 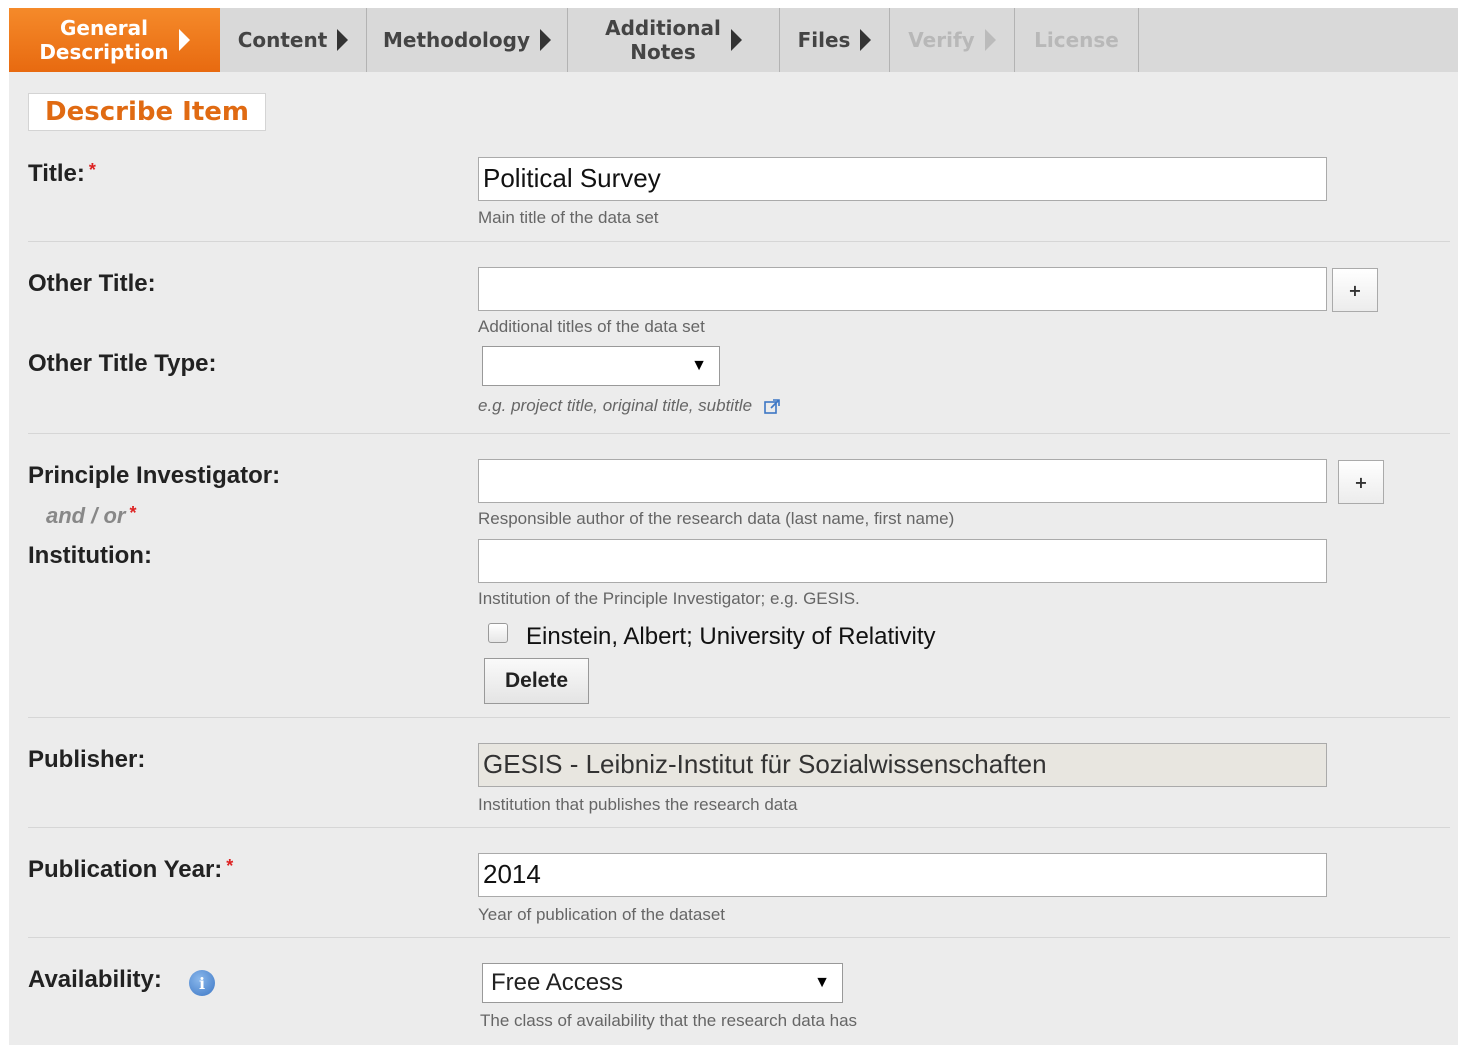 What do you see at coordinates (87, 759) in the screenshot?
I see `publisher-label: Publisher:` at bounding box center [87, 759].